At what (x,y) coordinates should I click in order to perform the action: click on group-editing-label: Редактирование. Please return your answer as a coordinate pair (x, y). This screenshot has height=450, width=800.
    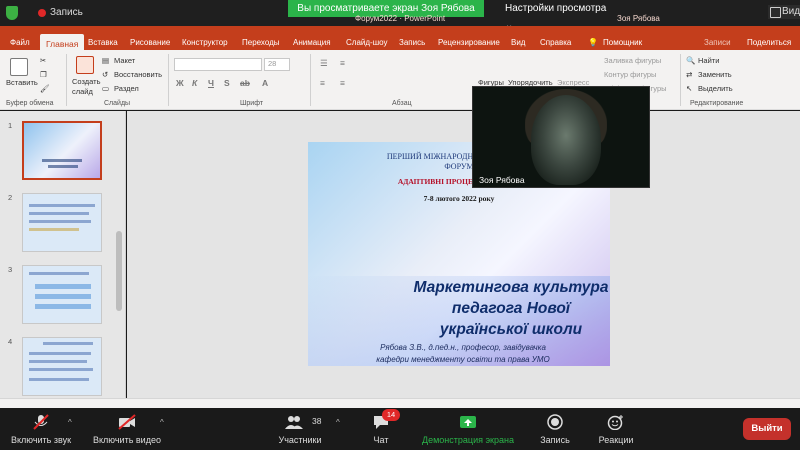
    Looking at the image, I should click on (717, 103).